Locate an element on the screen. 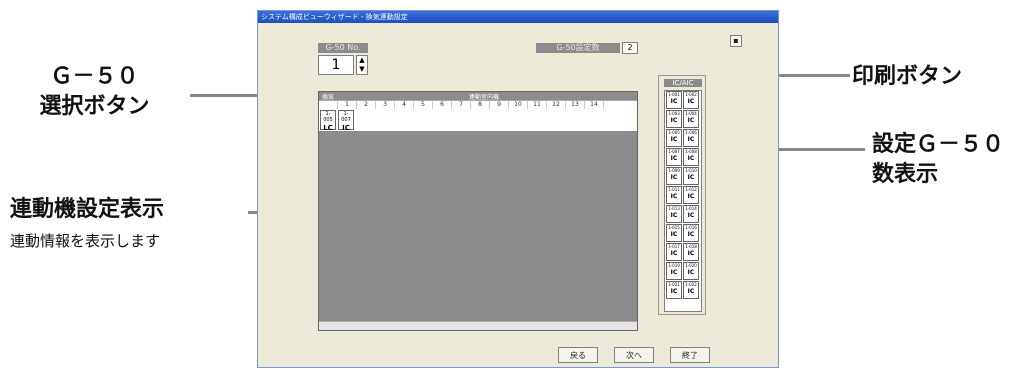  ic-unit: 1-003 IC is located at coordinates (674, 119).